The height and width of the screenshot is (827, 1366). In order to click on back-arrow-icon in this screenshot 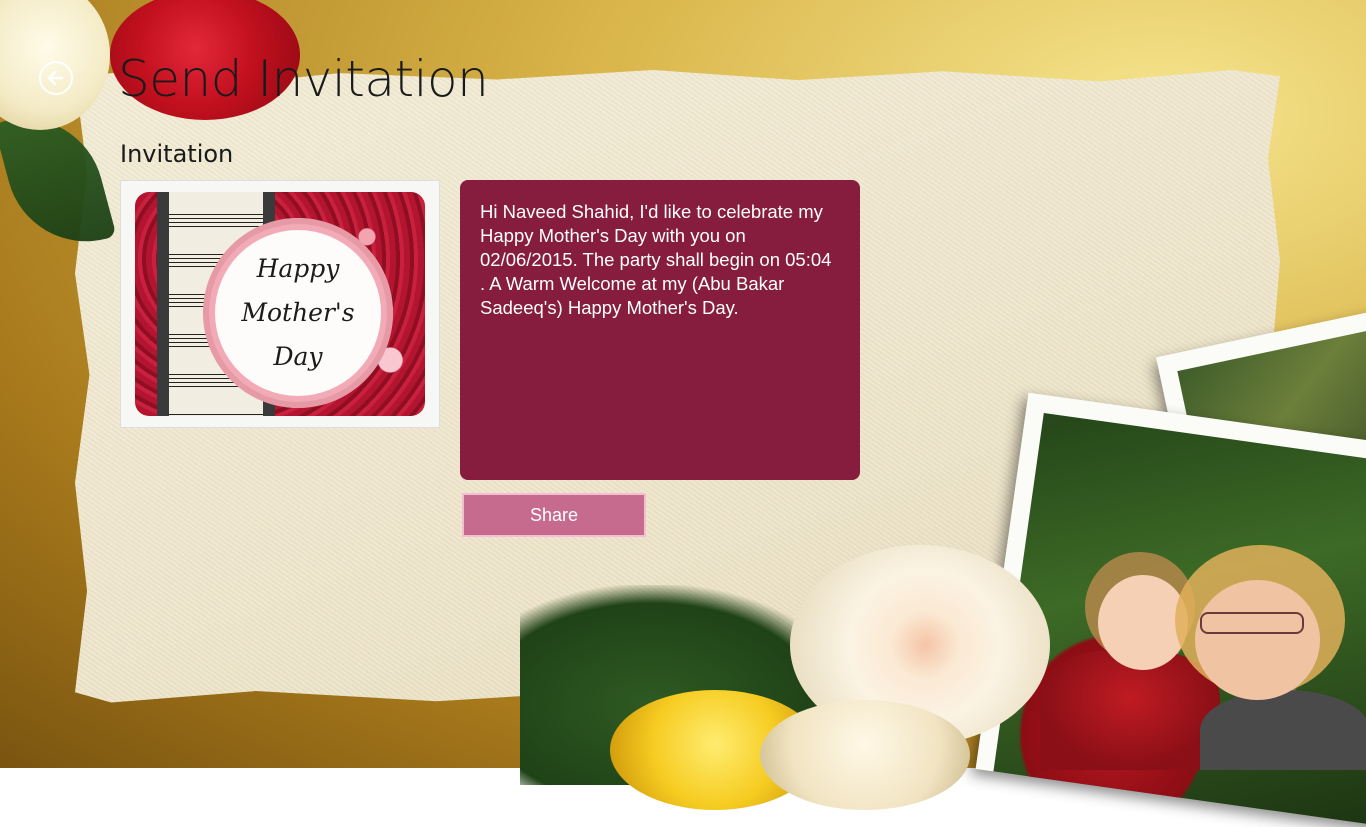, I will do `click(55, 78)`.